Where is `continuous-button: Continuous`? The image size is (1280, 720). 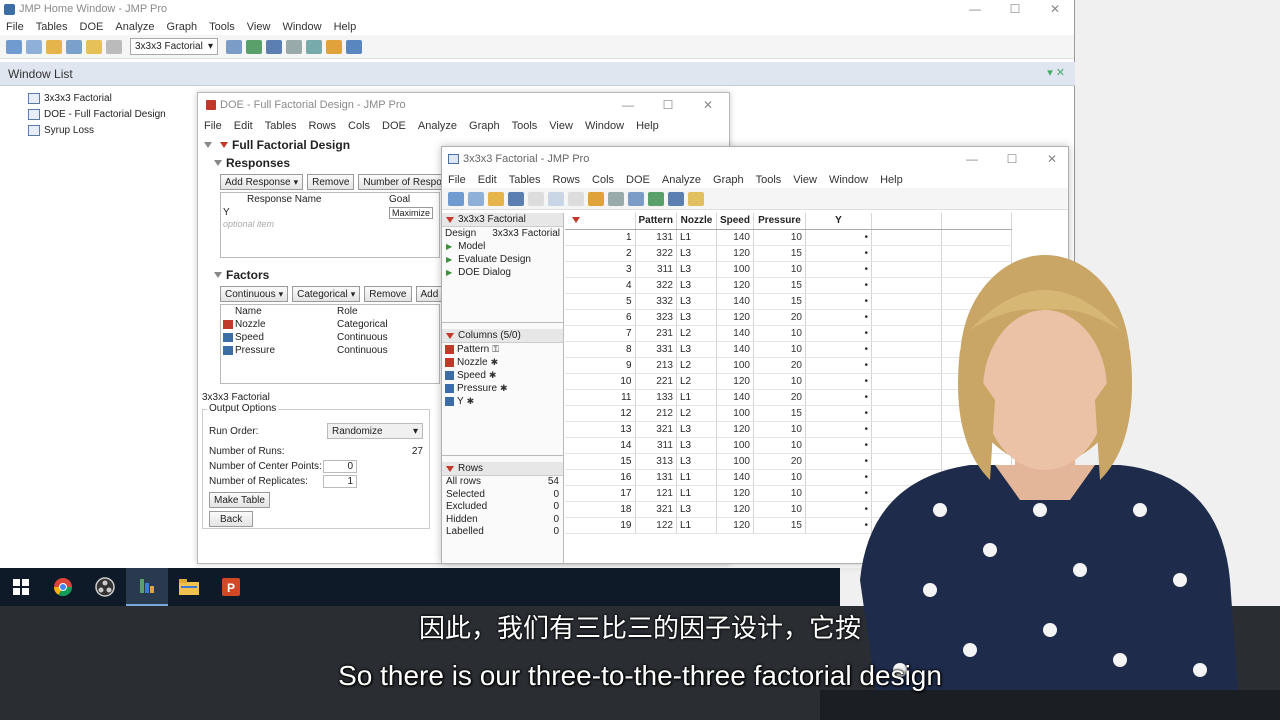
continuous-button: Continuous is located at coordinates (254, 294).